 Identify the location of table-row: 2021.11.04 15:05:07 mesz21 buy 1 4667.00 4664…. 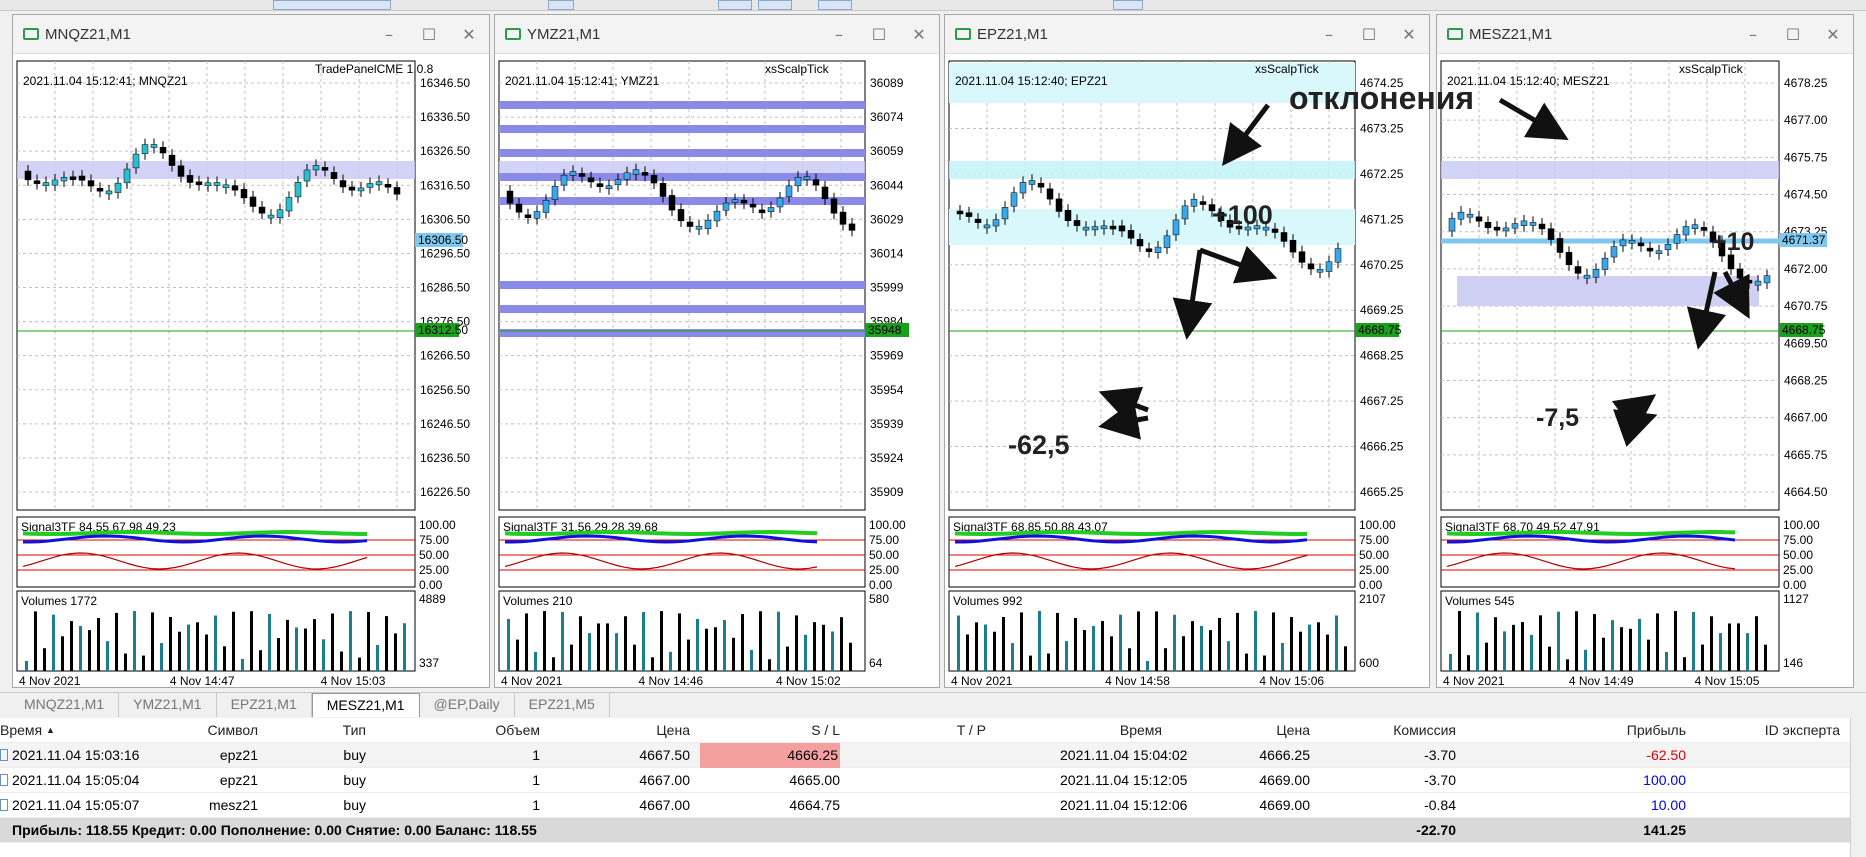
(925, 805).